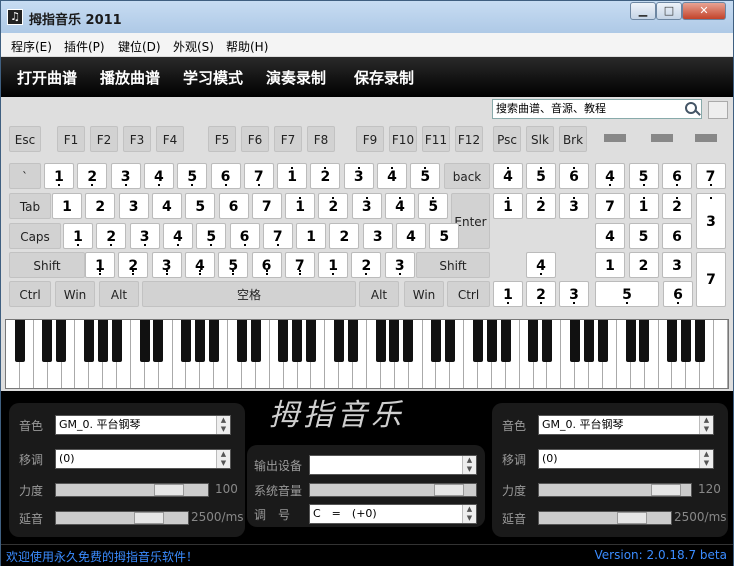 The height and width of the screenshot is (566, 734). What do you see at coordinates (508, 176) in the screenshot?
I see `nav-key-upper-0: 4` at bounding box center [508, 176].